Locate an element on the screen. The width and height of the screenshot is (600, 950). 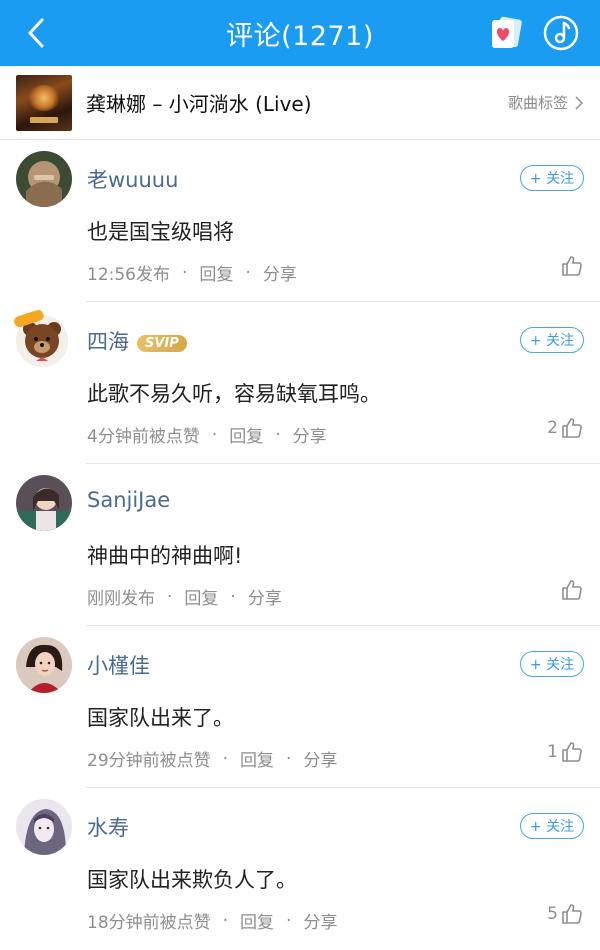
username: 老wuuuu is located at coordinates (132, 179).